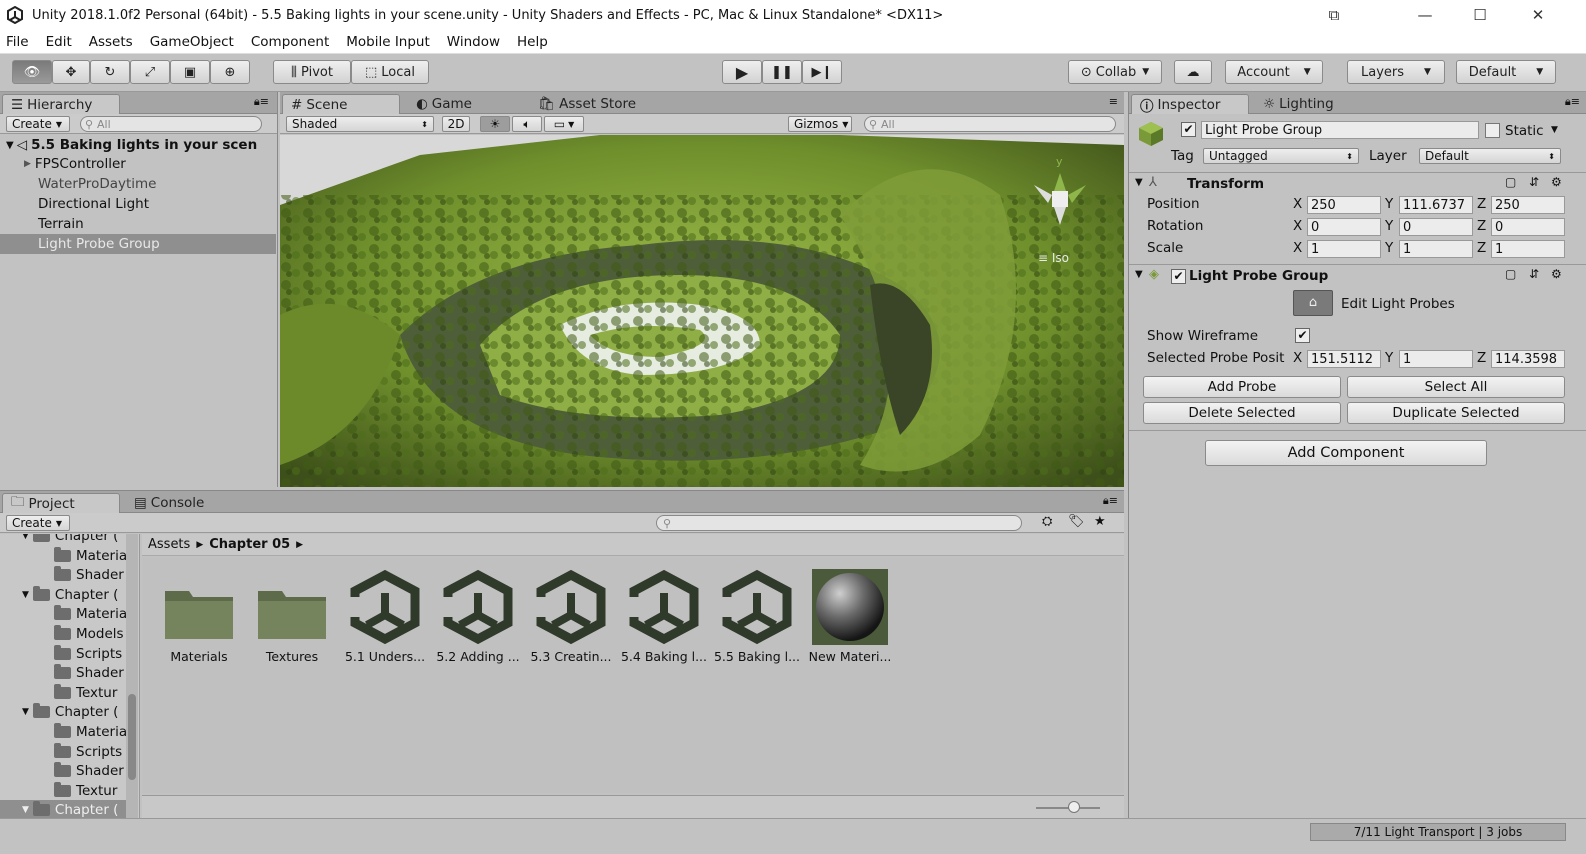 The height and width of the screenshot is (854, 1586). Describe the element at coordinates (527, 124) in the screenshot. I see `audio-toggle: 🔈︎` at that location.